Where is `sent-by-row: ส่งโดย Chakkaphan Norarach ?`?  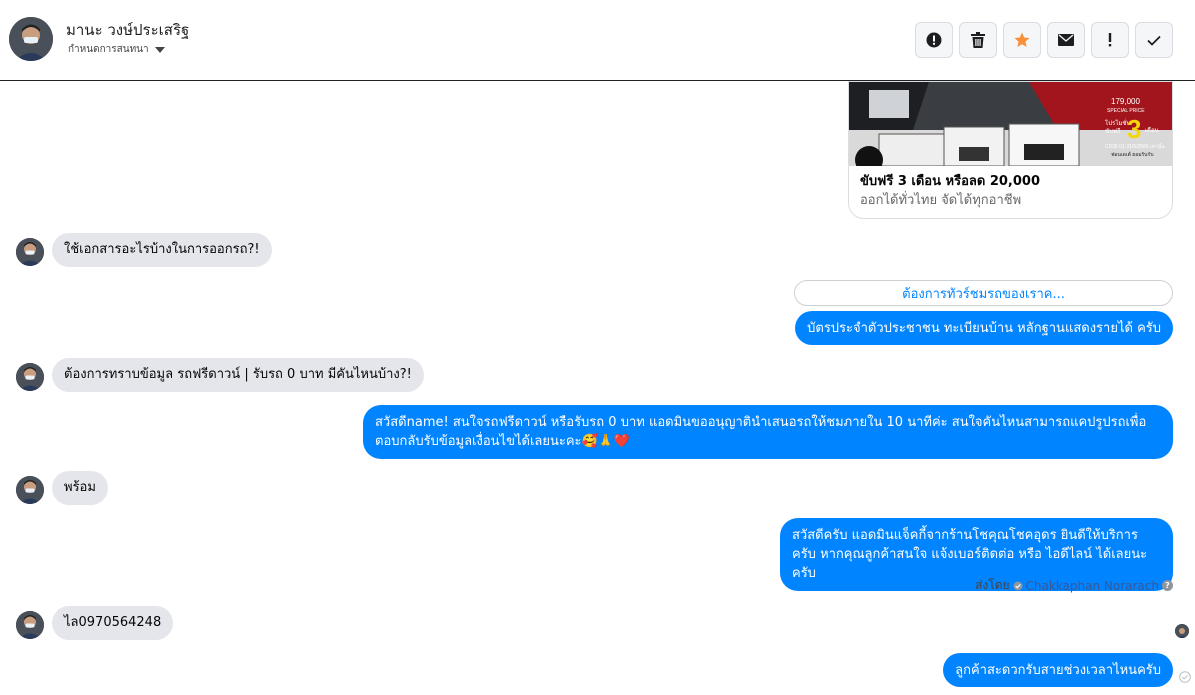 sent-by-row: ส่งโดย Chakkaphan Norarach ? is located at coordinates (1074, 585).